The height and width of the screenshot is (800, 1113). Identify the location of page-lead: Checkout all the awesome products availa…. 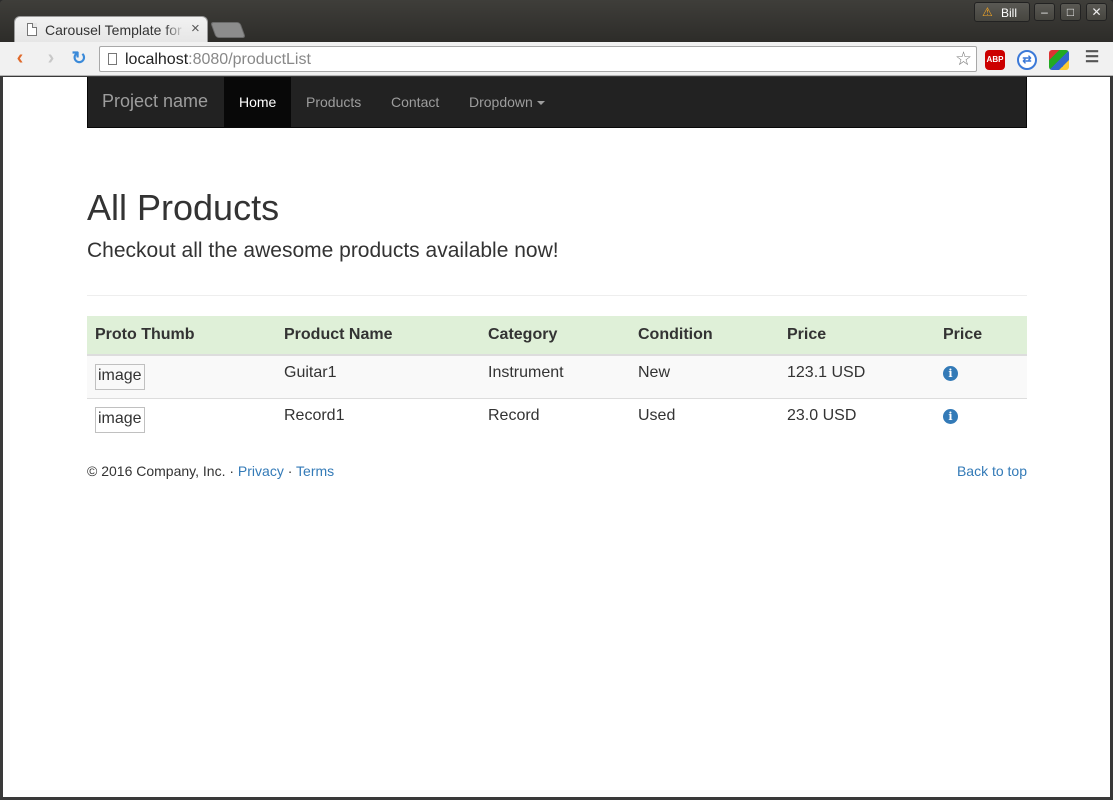
(323, 250).